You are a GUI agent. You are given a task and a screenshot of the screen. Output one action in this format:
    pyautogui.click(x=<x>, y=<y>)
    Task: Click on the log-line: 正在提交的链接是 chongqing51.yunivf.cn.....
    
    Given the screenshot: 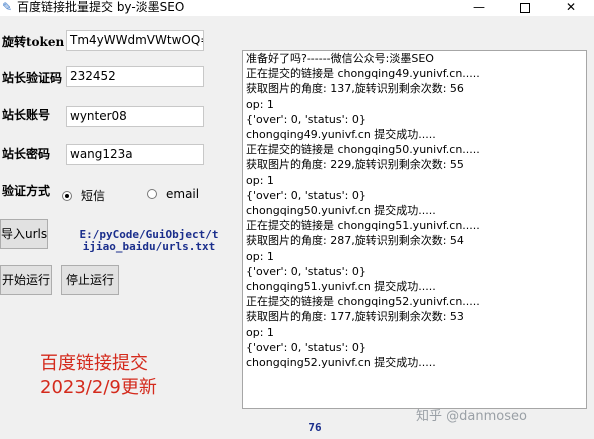 What is the action you would take?
    pyautogui.click(x=363, y=226)
    